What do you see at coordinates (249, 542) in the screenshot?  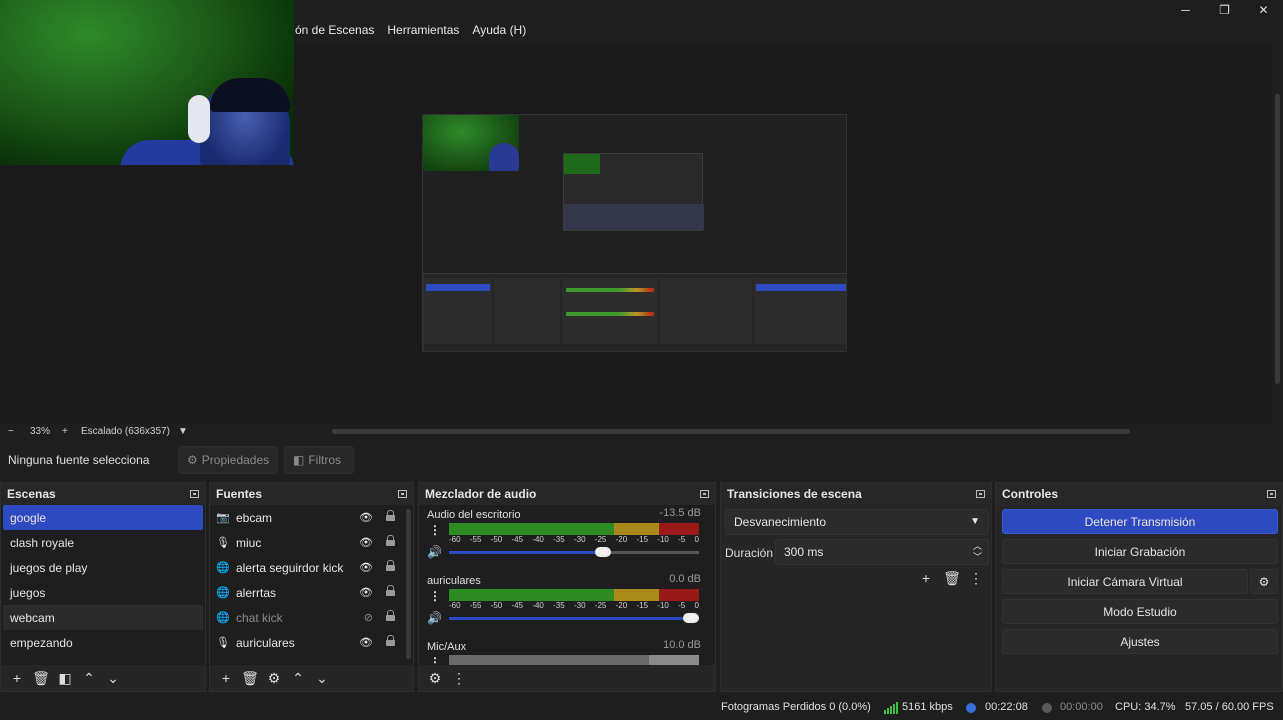 I see `source-name: miuc` at bounding box center [249, 542].